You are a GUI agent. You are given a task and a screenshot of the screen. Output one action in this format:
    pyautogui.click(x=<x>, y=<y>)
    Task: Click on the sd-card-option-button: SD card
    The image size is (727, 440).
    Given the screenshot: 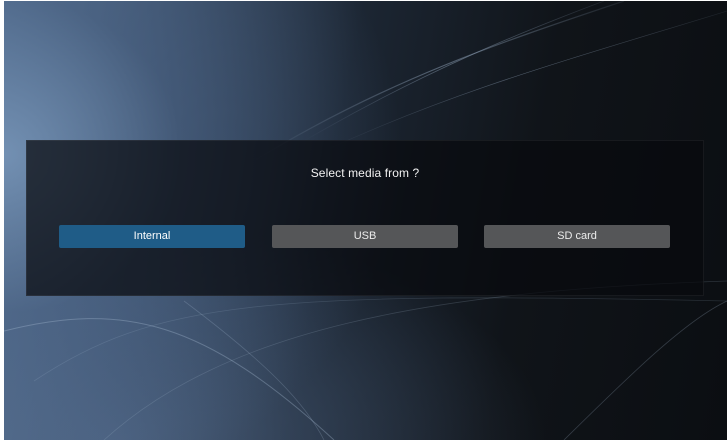 What is the action you would take?
    pyautogui.click(x=577, y=236)
    